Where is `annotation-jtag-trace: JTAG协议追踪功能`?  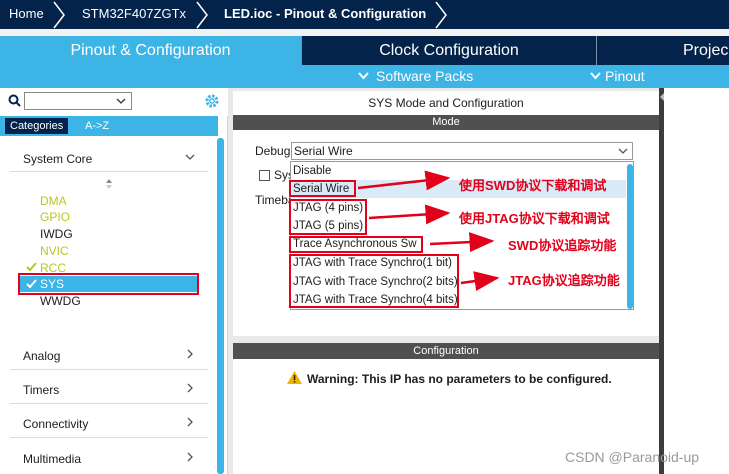 annotation-jtag-trace: JTAG协议追踪功能 is located at coordinates (564, 280).